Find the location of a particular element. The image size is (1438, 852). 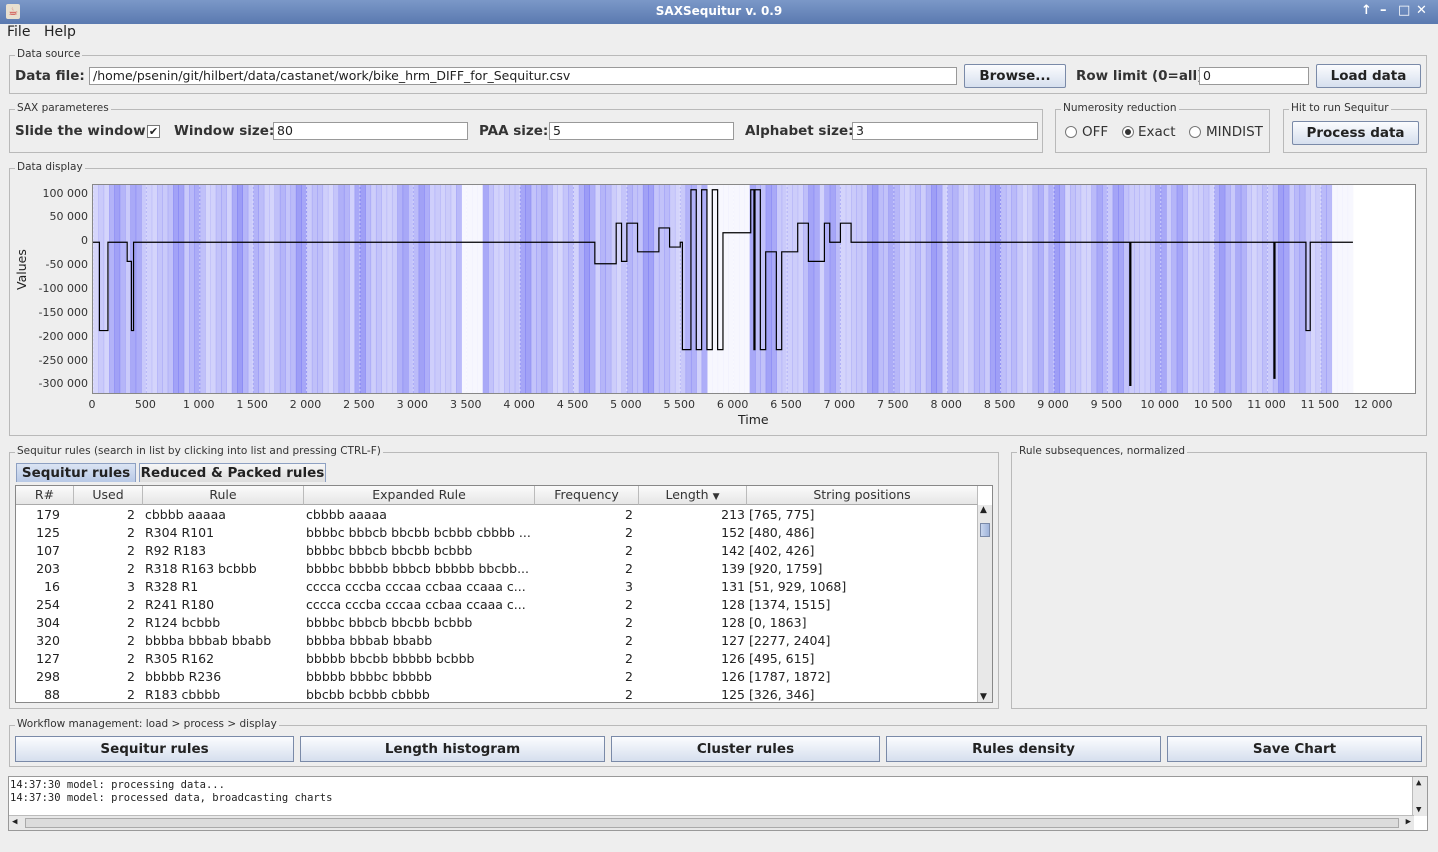

scroll-down-arrow-icon: ▼ is located at coordinates (983, 697).